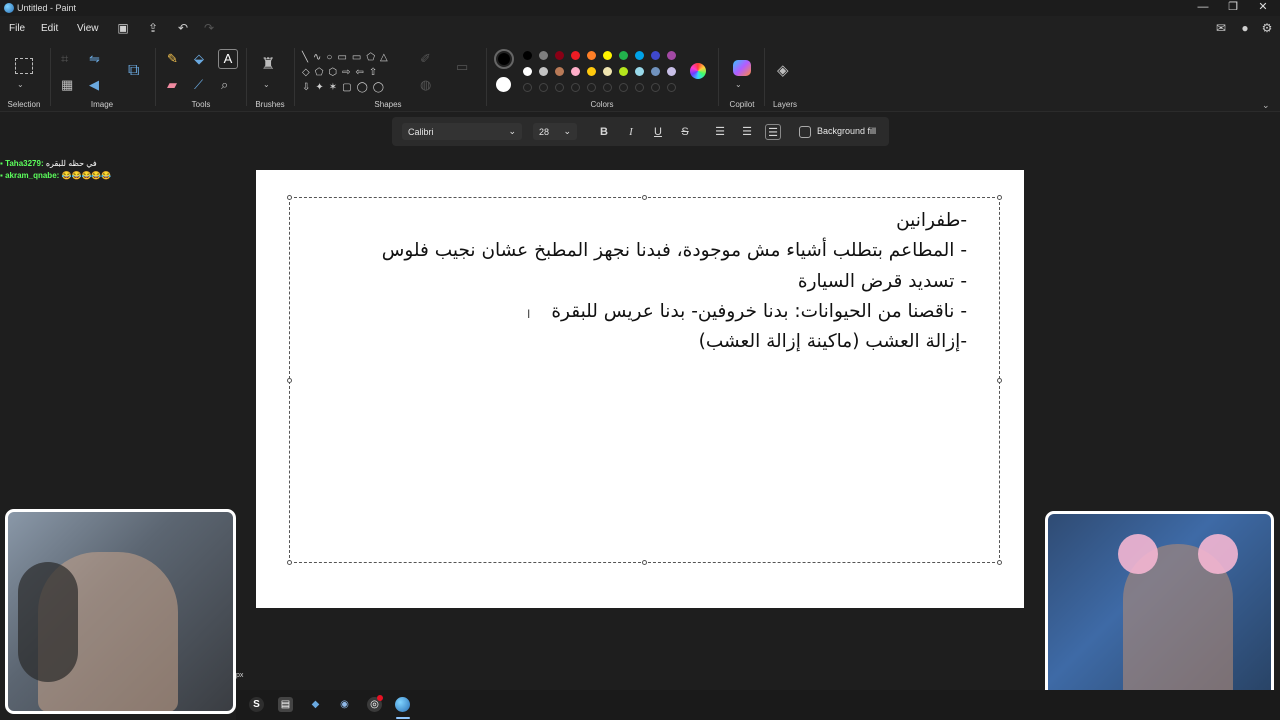 Image resolution: width=1280 pixels, height=720 pixels. What do you see at coordinates (209, 28) in the screenshot?
I see `redo-icon: ↷` at bounding box center [209, 28].